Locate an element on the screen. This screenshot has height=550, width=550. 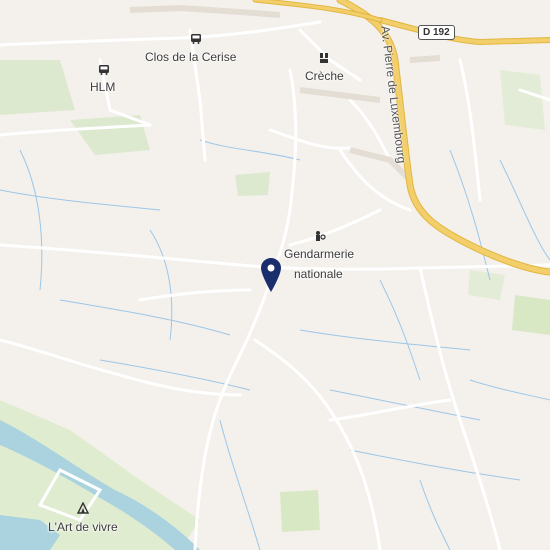
place-label-gendarmerie-line1: Gendarmerie is located at coordinates (319, 254).